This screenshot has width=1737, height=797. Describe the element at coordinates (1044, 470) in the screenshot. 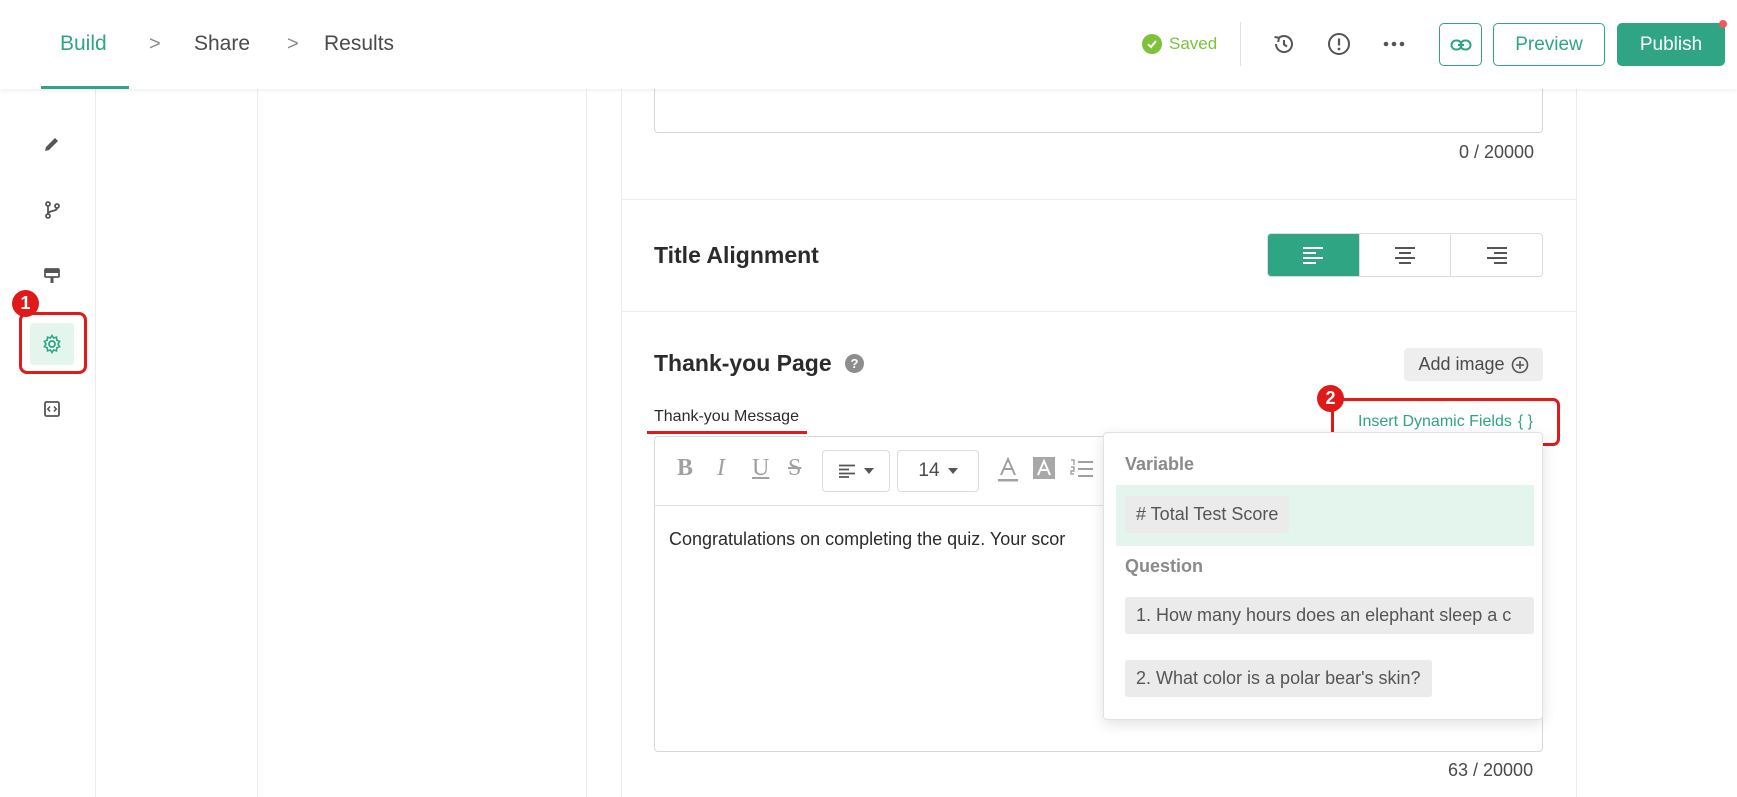

I see `highlight-color-icon` at that location.